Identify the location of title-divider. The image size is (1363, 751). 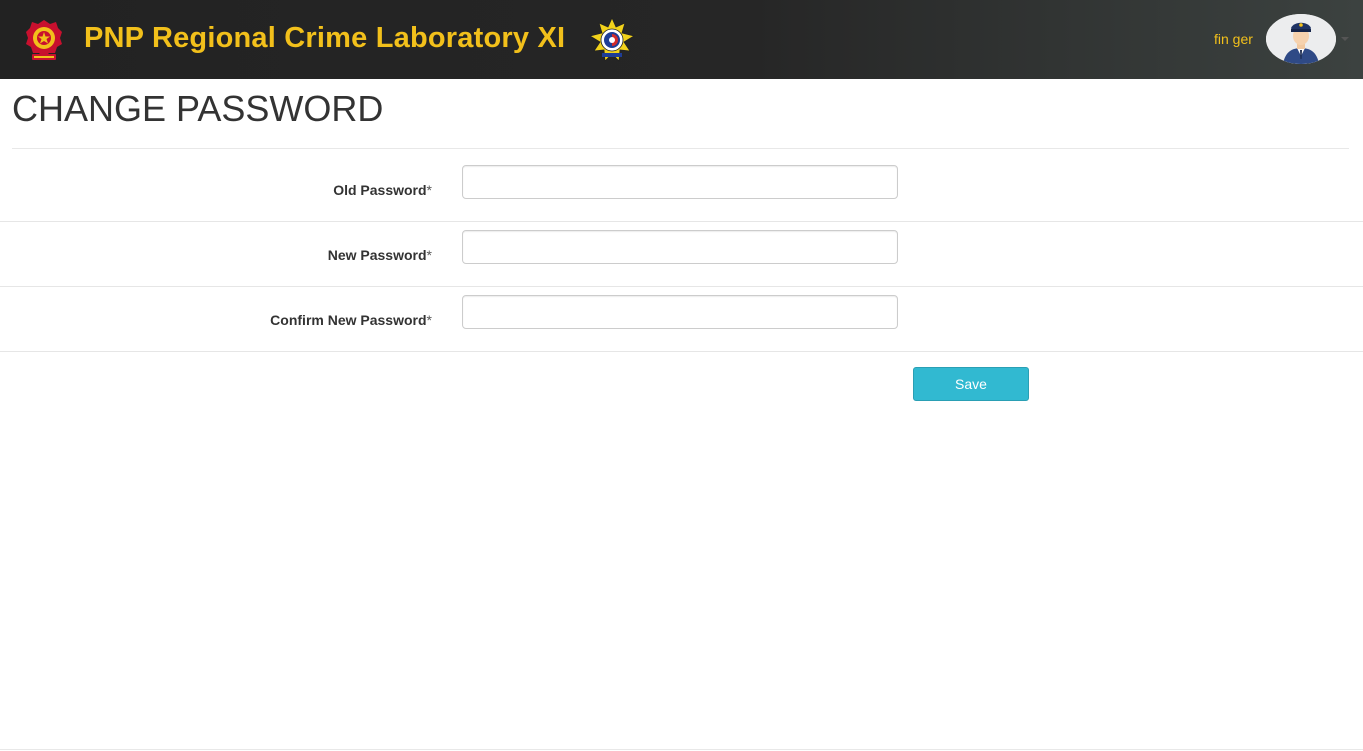
(680, 148).